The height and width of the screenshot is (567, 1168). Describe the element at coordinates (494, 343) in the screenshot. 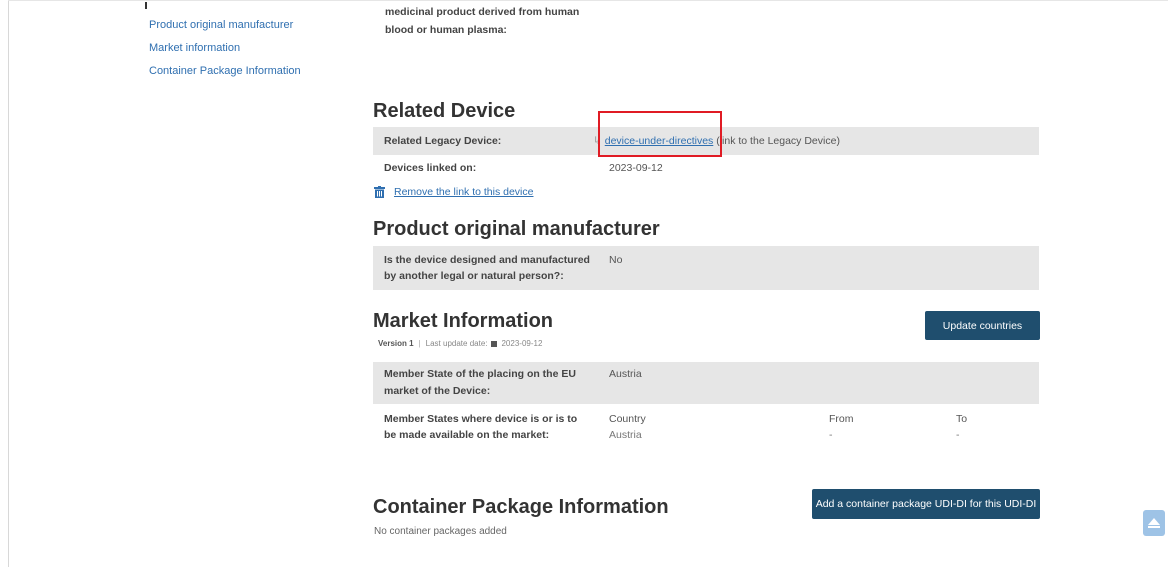

I see `calendar-icon` at that location.